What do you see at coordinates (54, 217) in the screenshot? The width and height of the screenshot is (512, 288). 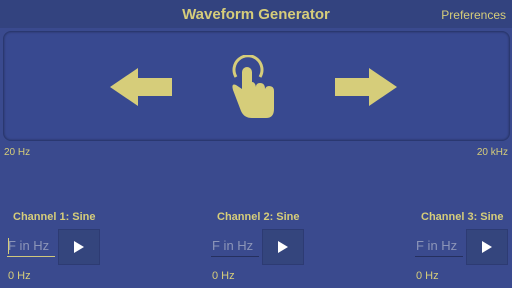 I see `channel-1-label: Channel 1: Sine` at bounding box center [54, 217].